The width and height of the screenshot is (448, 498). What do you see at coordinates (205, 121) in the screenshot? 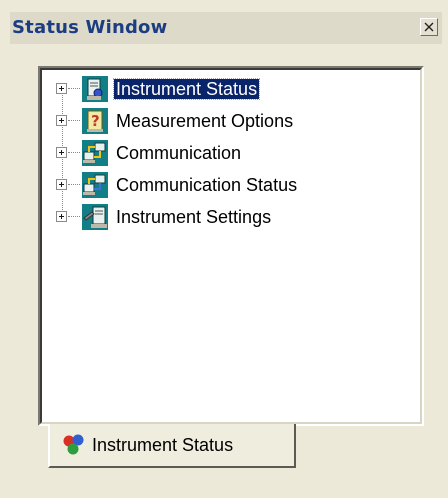
I see `tree-item-label: Measurement Options` at bounding box center [205, 121].